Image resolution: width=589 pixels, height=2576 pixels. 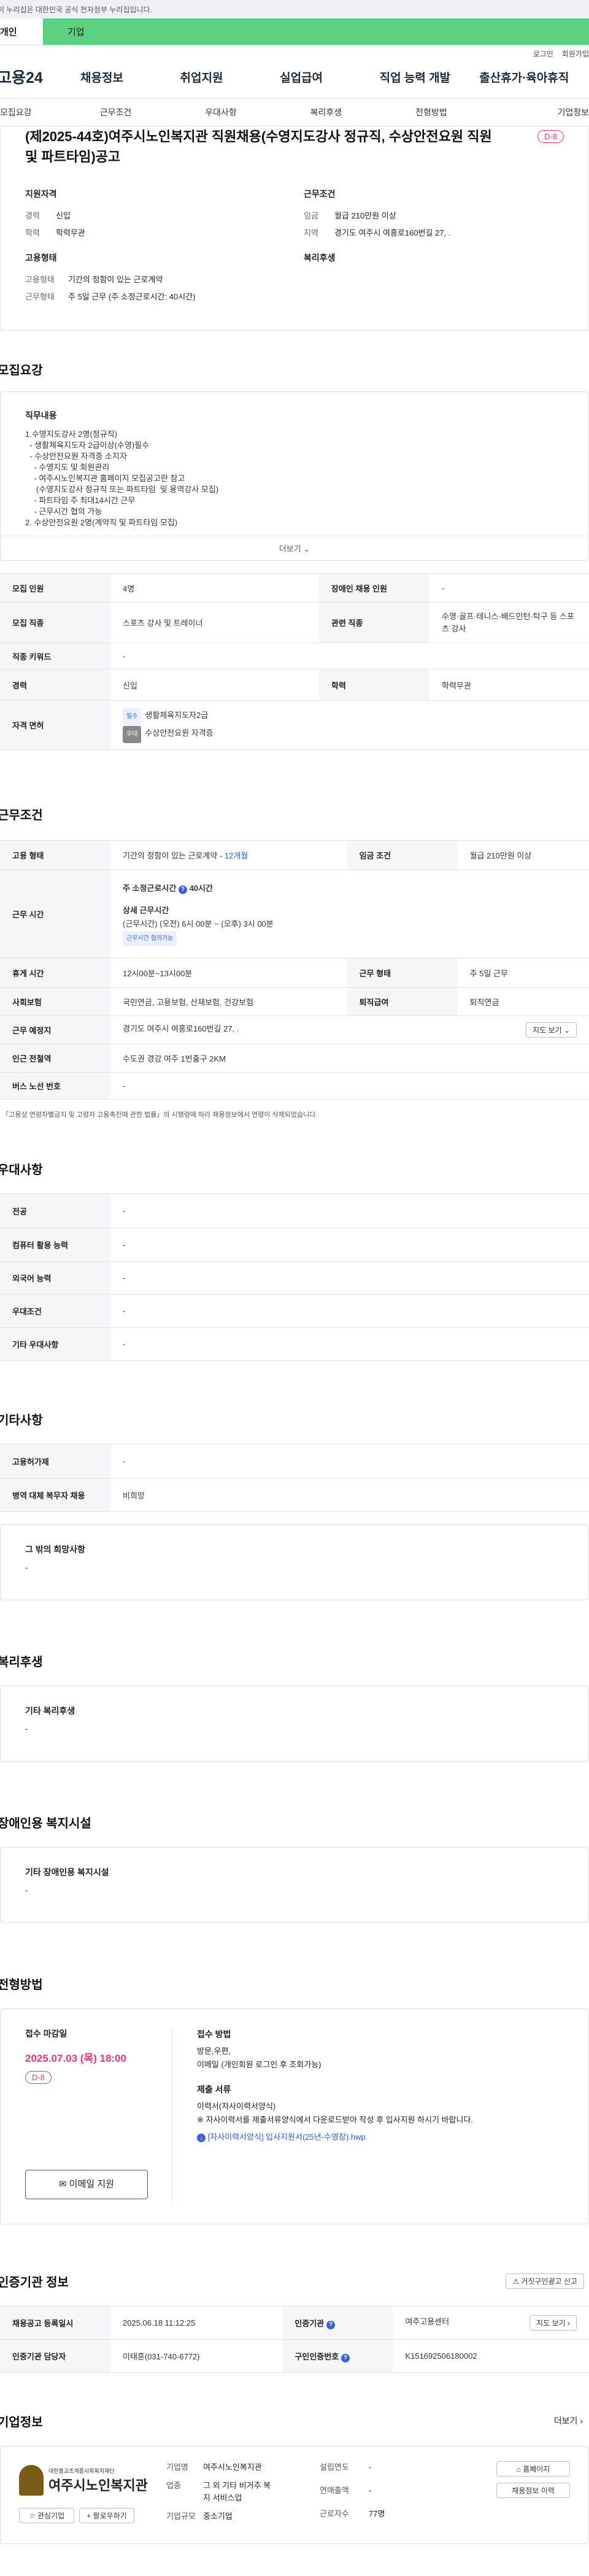 I want to click on cert-title: 인증기관 정보, so click(x=34, y=2282).